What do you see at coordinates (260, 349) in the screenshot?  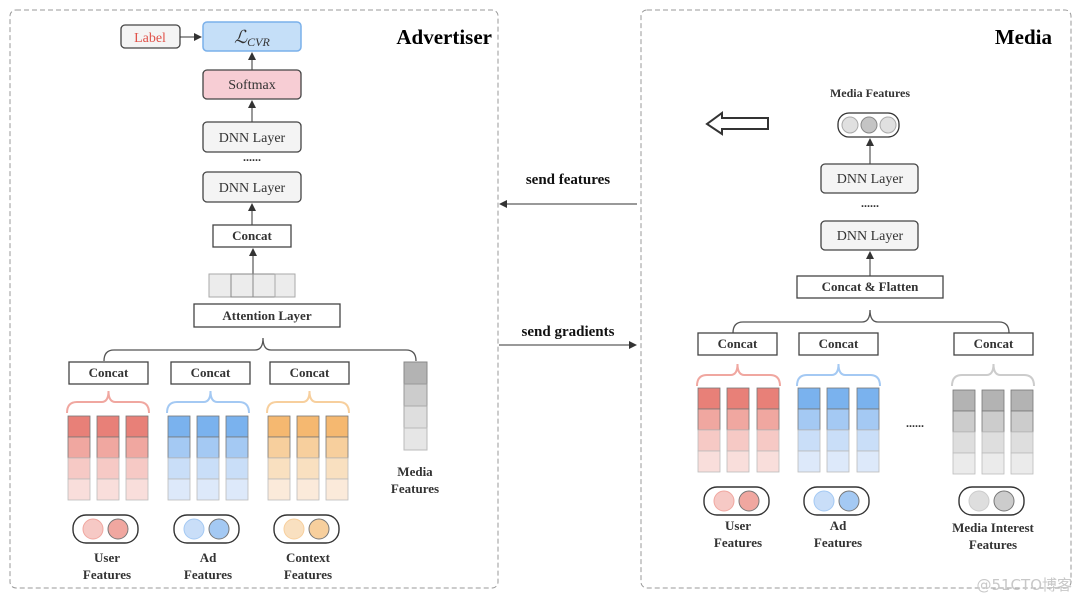 I see `advertiser-brace` at bounding box center [260, 349].